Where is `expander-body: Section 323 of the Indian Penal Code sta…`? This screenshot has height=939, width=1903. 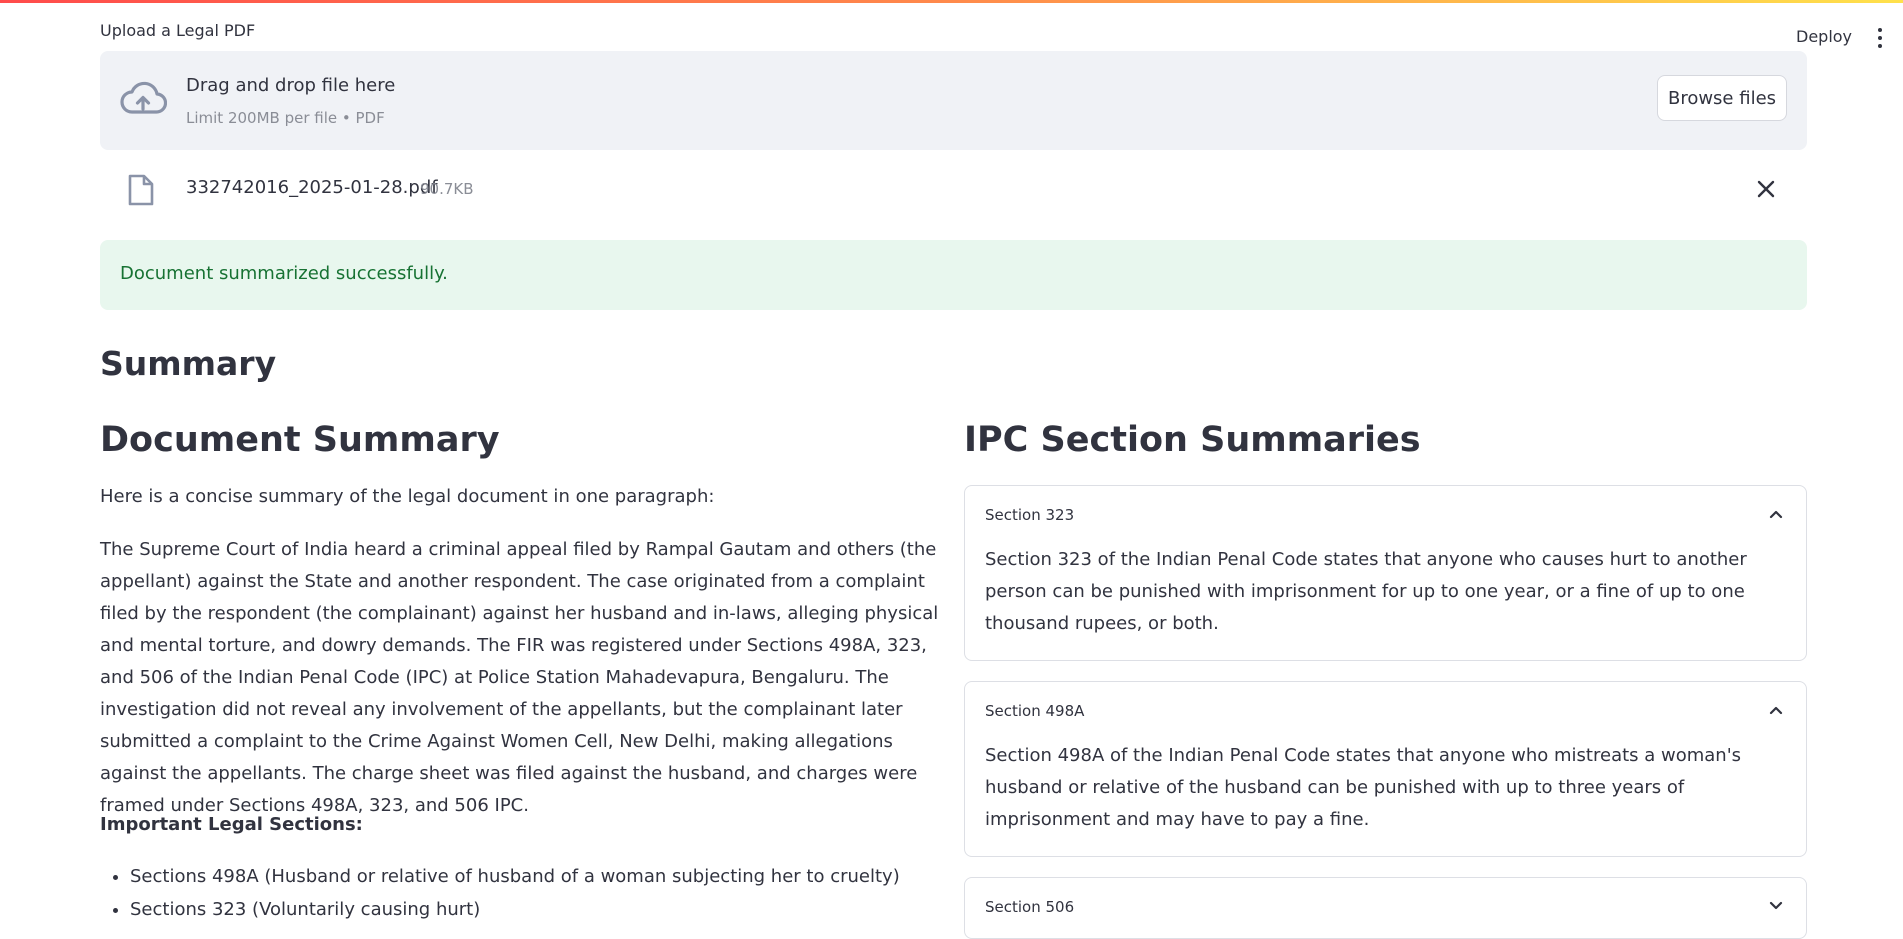 expander-body: Section 323 of the Indian Penal Code sta… is located at coordinates (1366, 591).